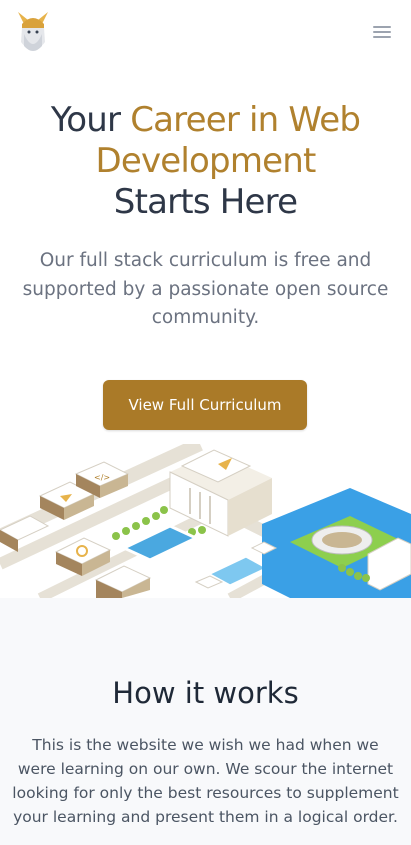 This screenshot has width=411, height=845. Describe the element at coordinates (205, 693) in the screenshot. I see `how-it-works-title: How it works` at that location.